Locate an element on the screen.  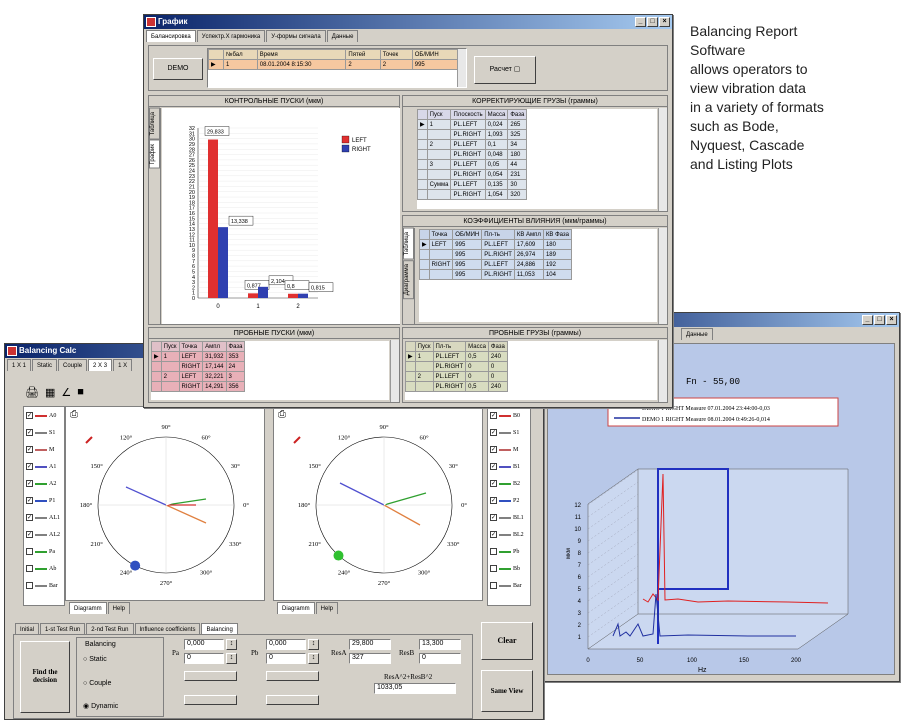
radio-couple: ○ Couple is located at coordinates (97, 683).